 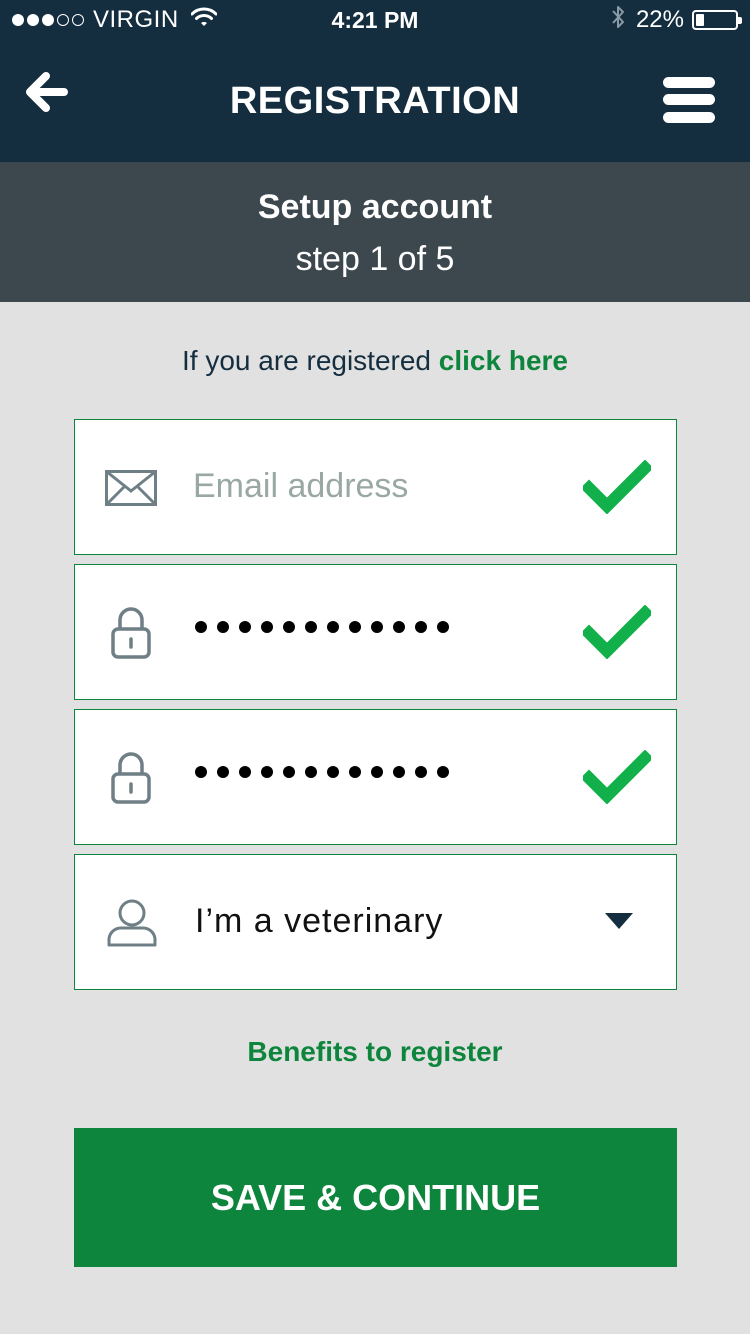 I want to click on login-link: click here, so click(x=503, y=360).